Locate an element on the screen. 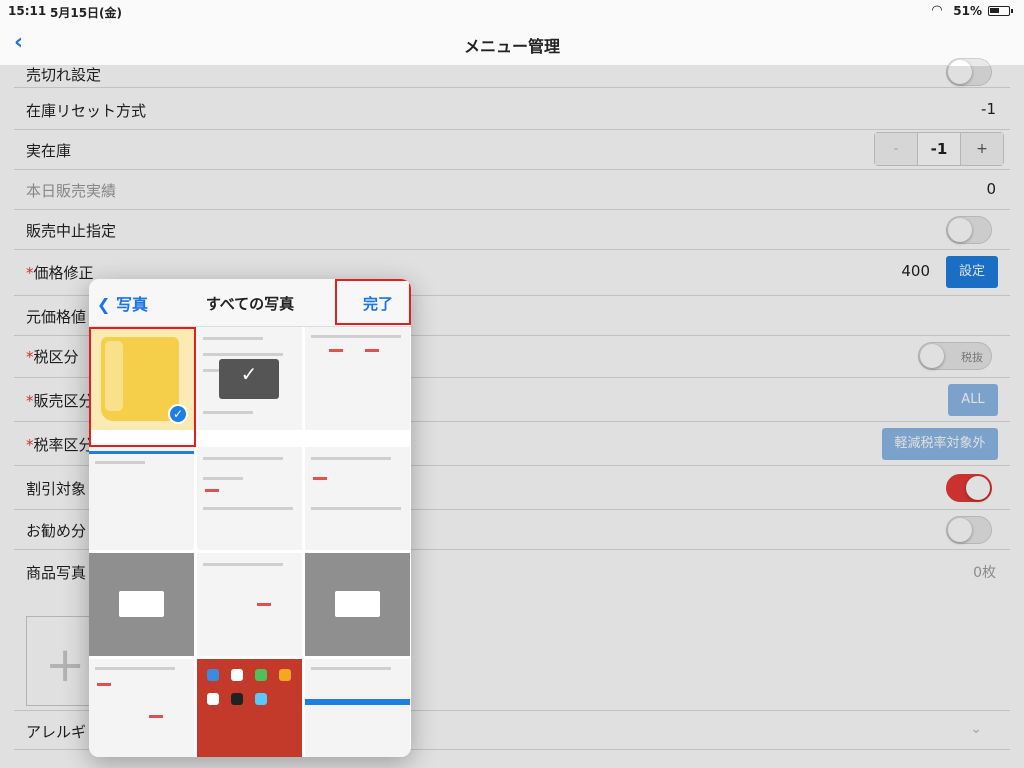 This screenshot has width=1024, height=768. done-highlight-box is located at coordinates (373, 302).